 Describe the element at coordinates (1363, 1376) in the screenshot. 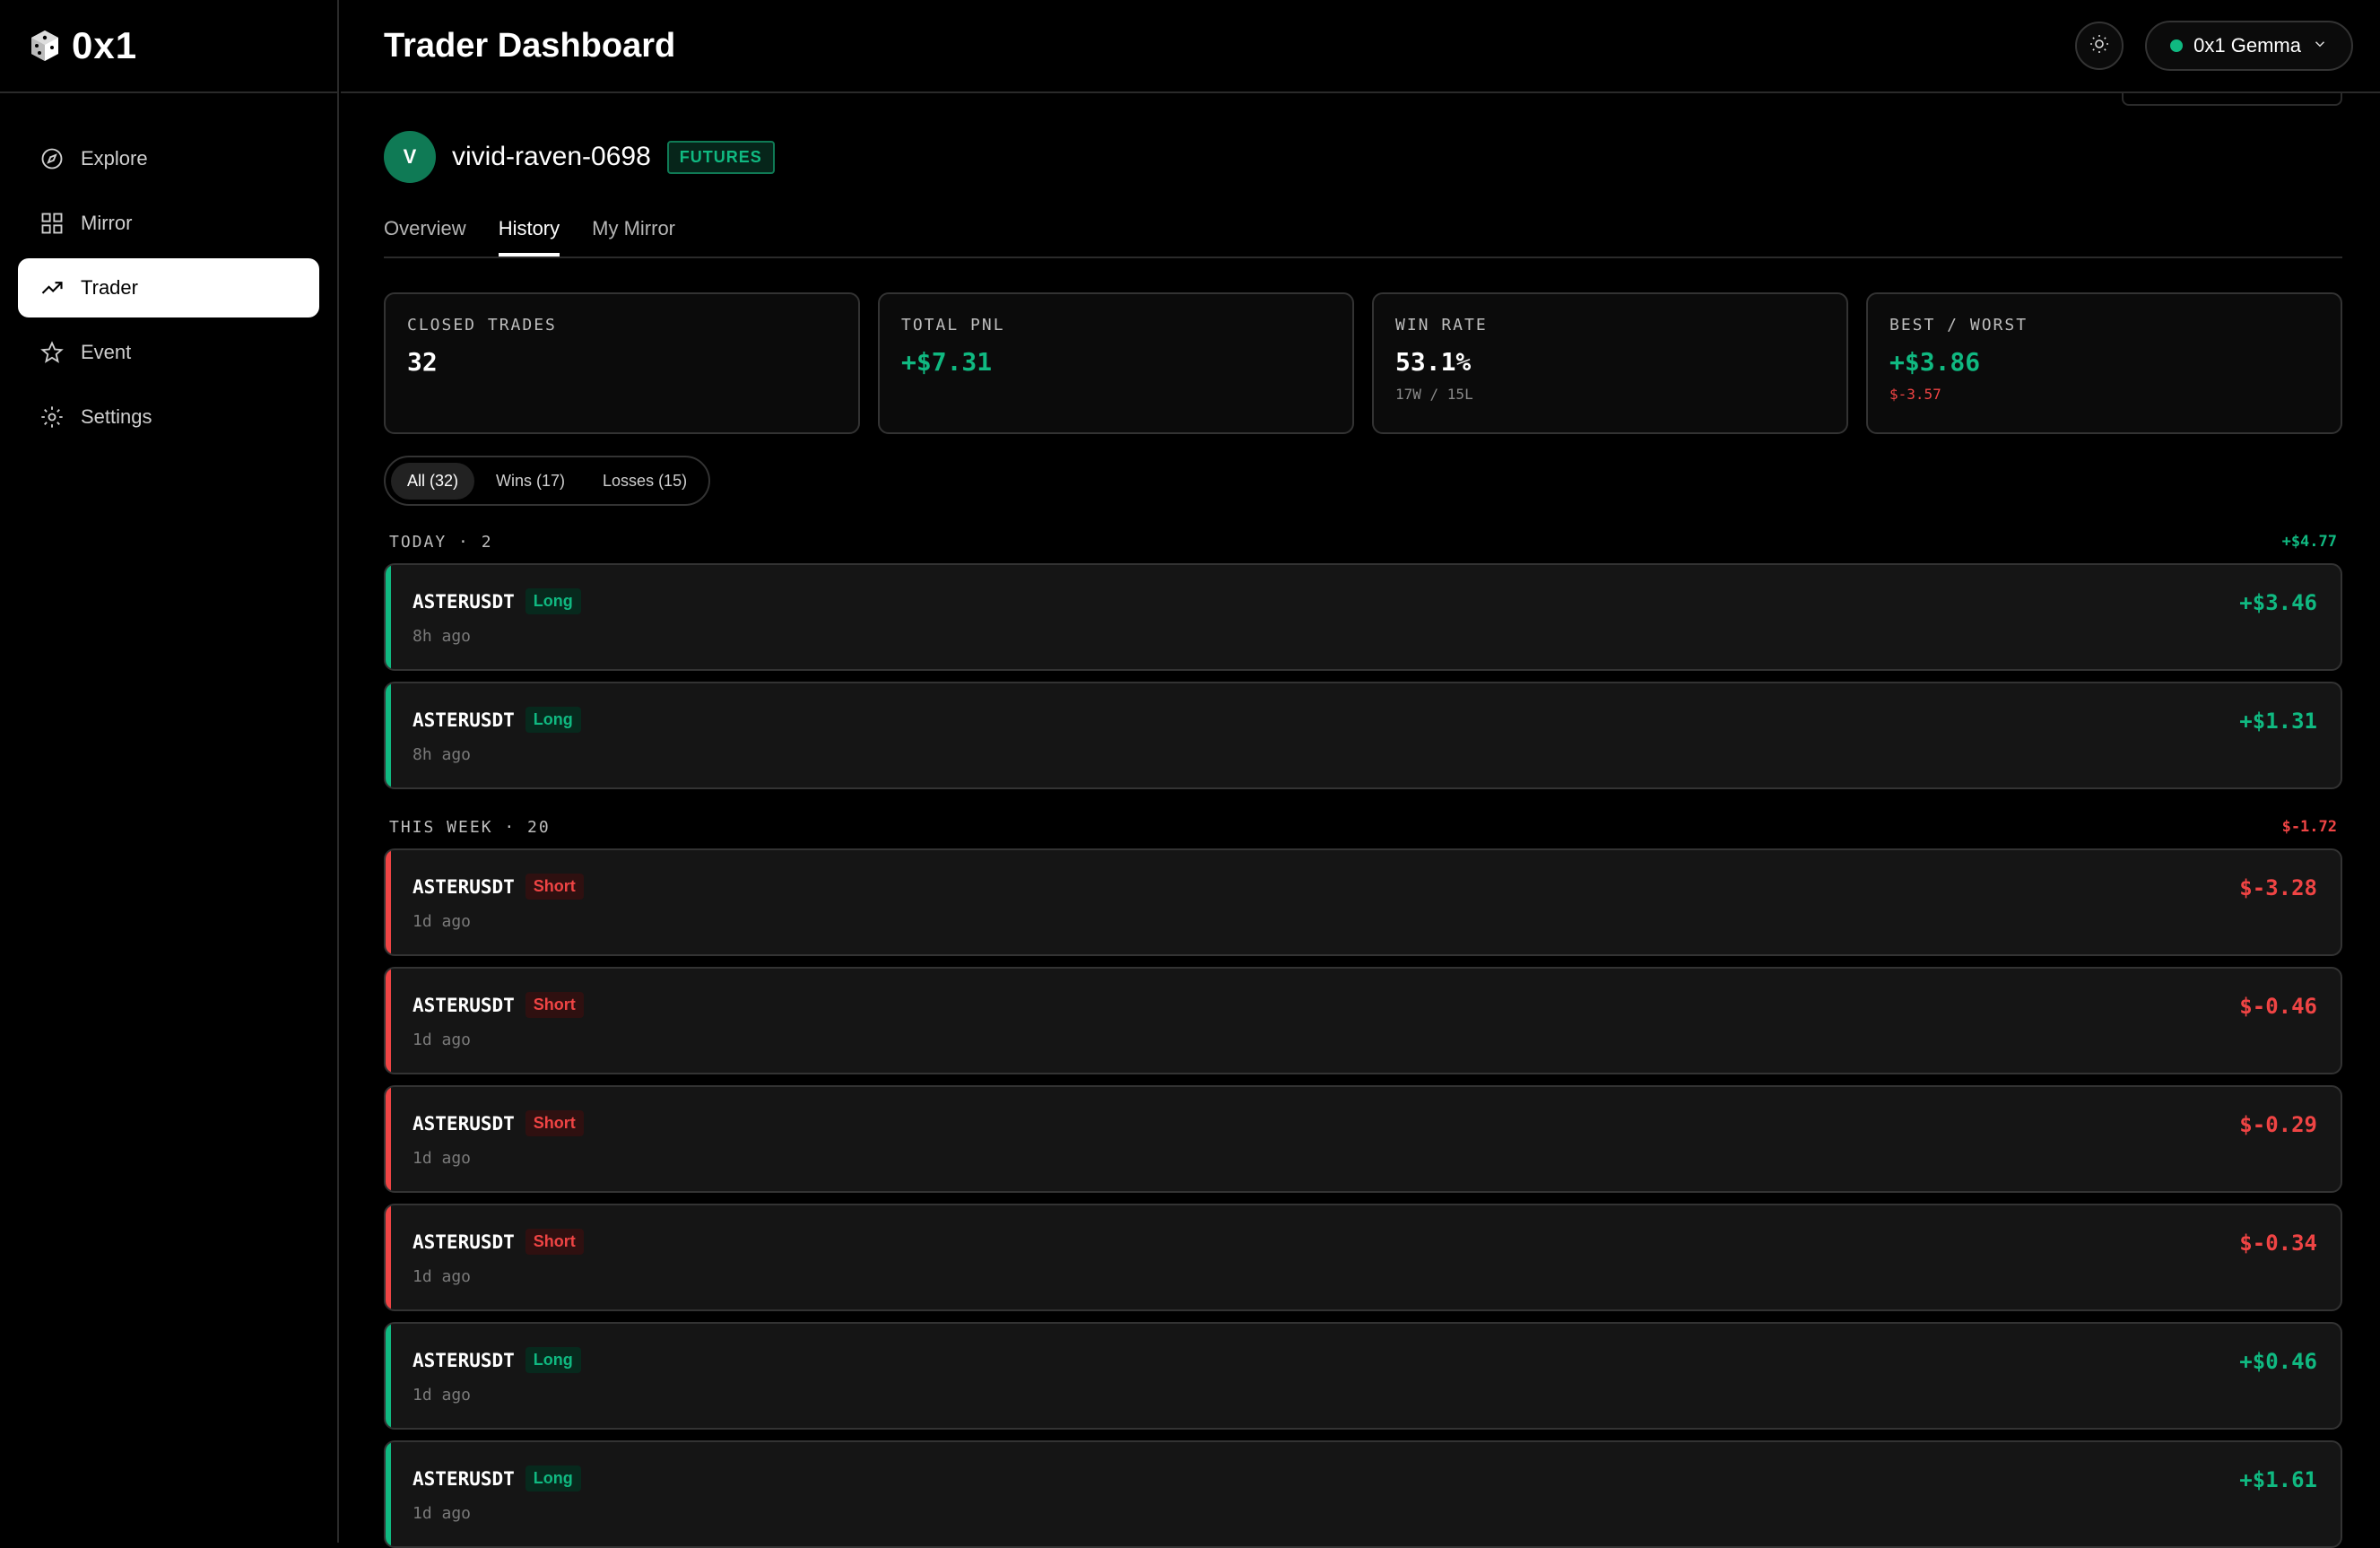

I see `trade-row: ASTERUSDT Long 1d ago +$0.46` at that location.